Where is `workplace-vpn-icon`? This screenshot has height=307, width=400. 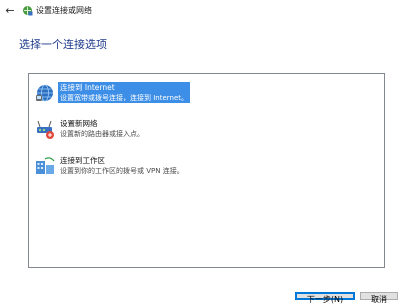 workplace-vpn-icon is located at coordinates (45, 165).